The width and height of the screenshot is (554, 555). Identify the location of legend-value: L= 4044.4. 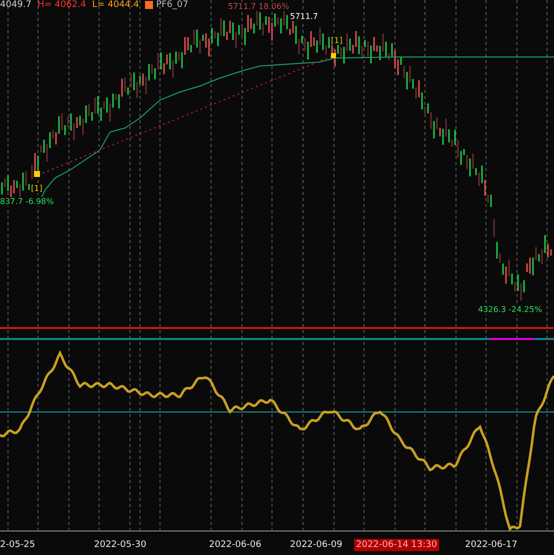
(116, 5).